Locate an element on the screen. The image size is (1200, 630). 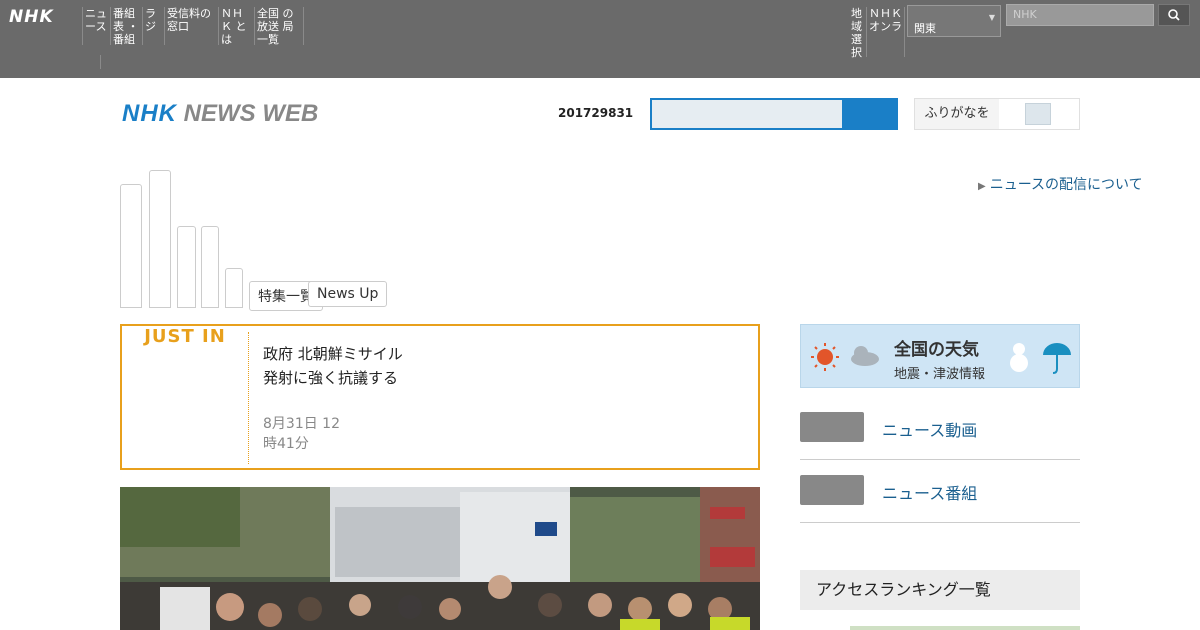
global-search-button is located at coordinates (1174, 15).